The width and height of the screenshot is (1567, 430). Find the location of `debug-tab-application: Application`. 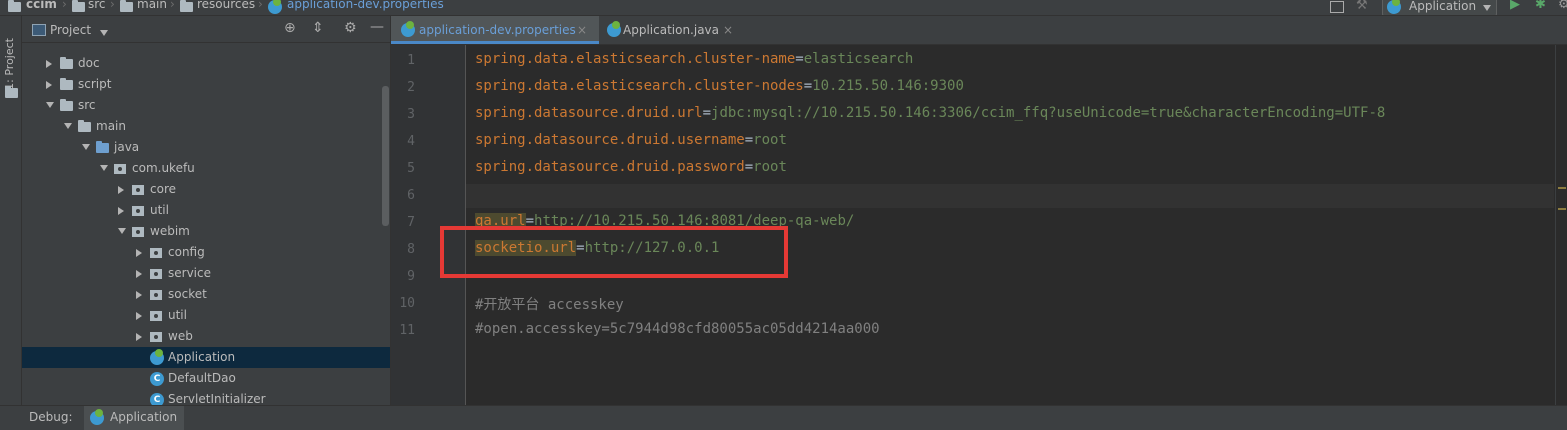

debug-tab-application: Application is located at coordinates (134, 418).